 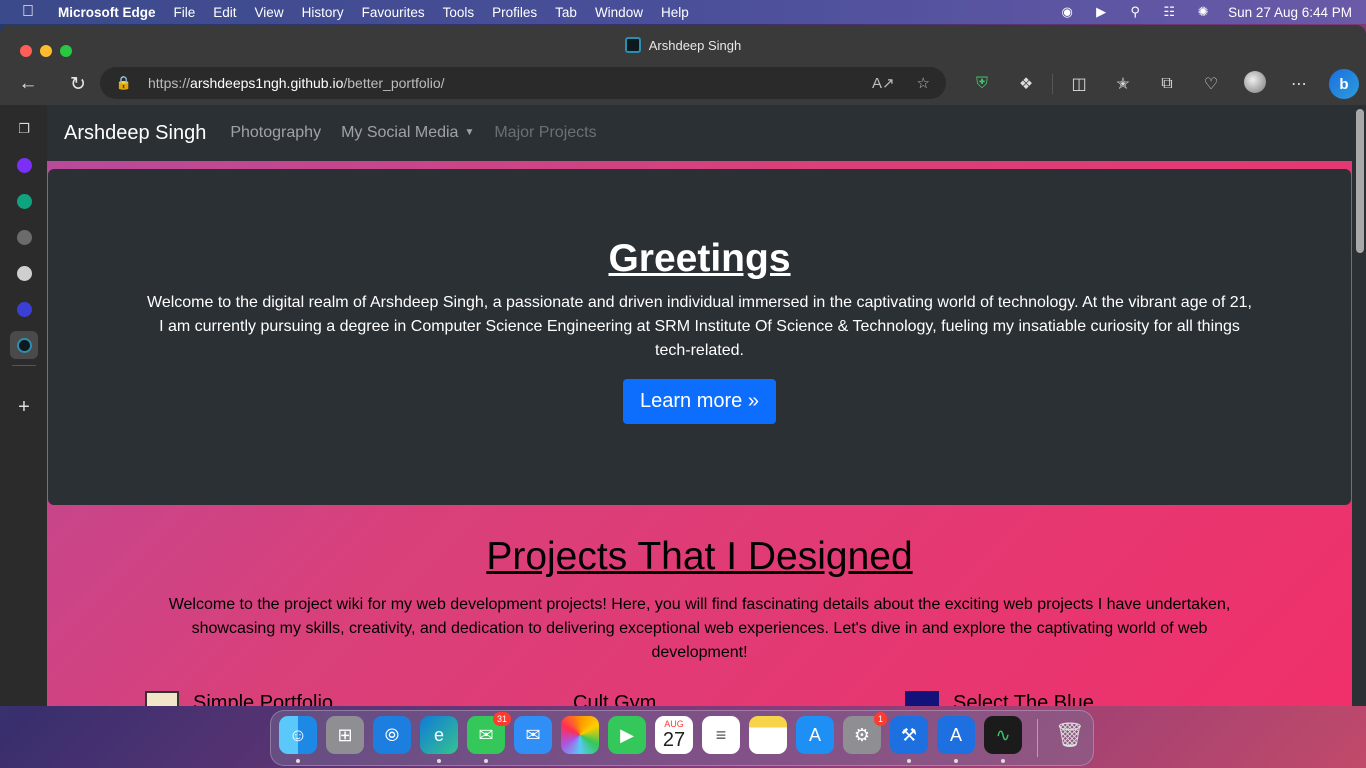 I want to click on wifi-icon: ◉, so click(x=1067, y=12).